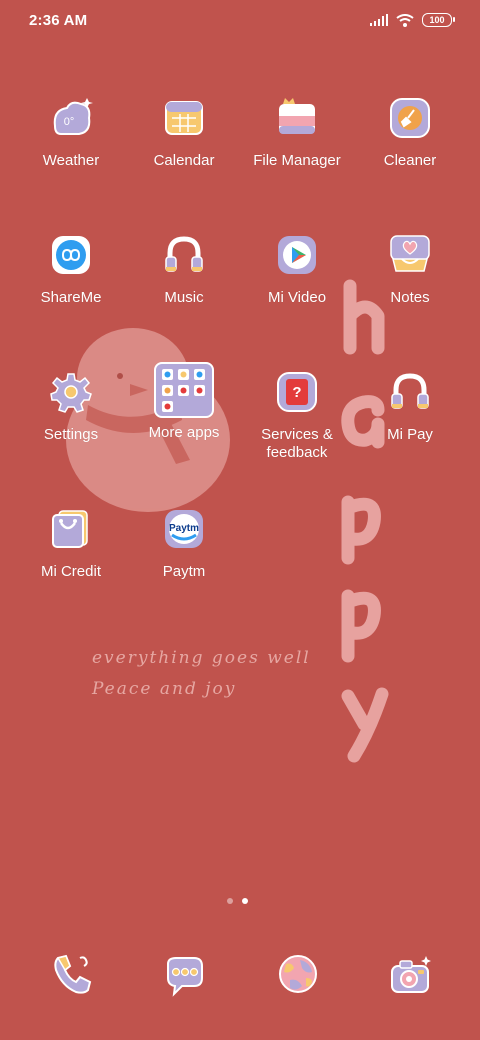  What do you see at coordinates (298, 974) in the screenshot?
I see `browser-globe-icon` at bounding box center [298, 974].